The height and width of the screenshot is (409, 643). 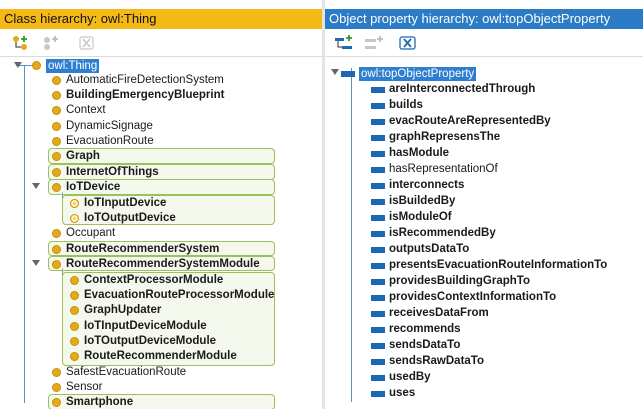 I want to click on class-item: Sensor, so click(x=77, y=387).